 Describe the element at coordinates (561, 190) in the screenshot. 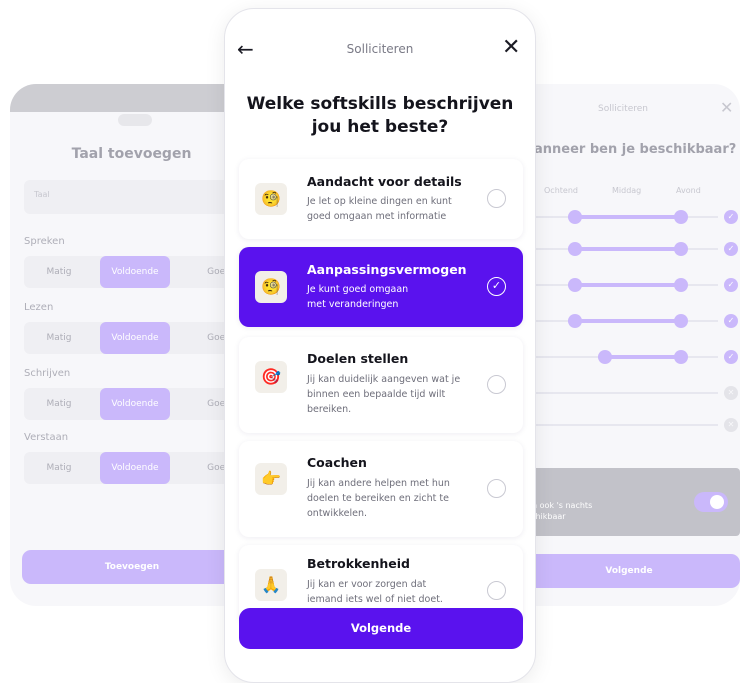

I see `column-label-morning: Ochtend` at that location.